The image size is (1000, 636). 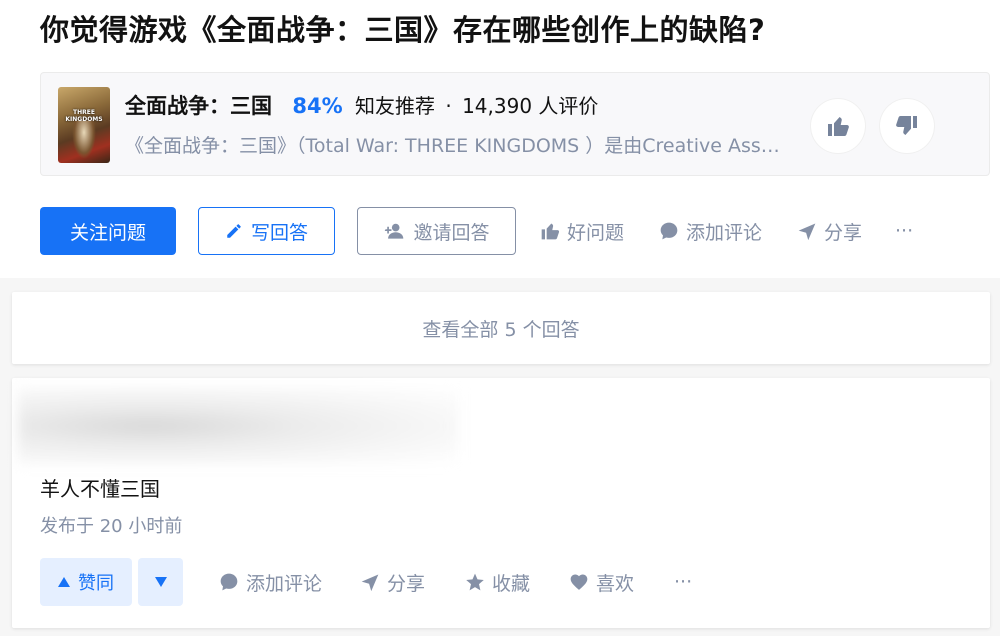 I want to click on triangle-up-icon, so click(x=64, y=582).